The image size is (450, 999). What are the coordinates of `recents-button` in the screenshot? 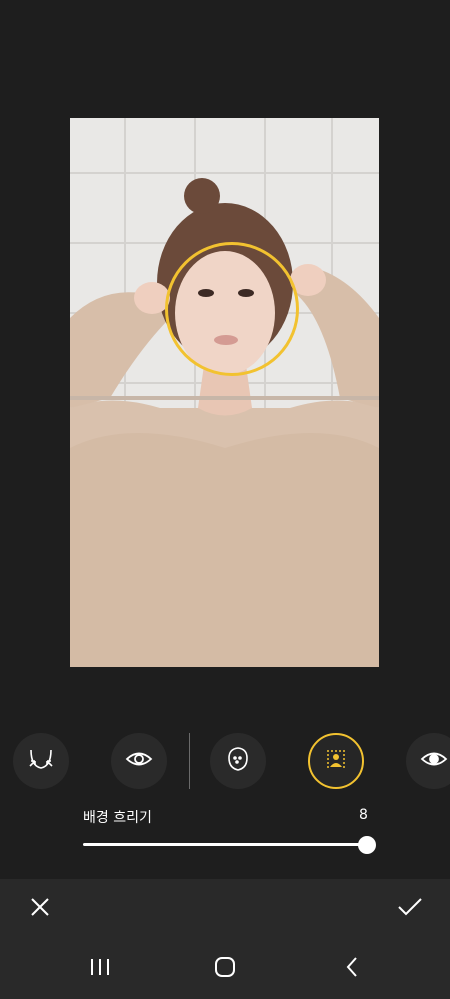 It's located at (100, 969).